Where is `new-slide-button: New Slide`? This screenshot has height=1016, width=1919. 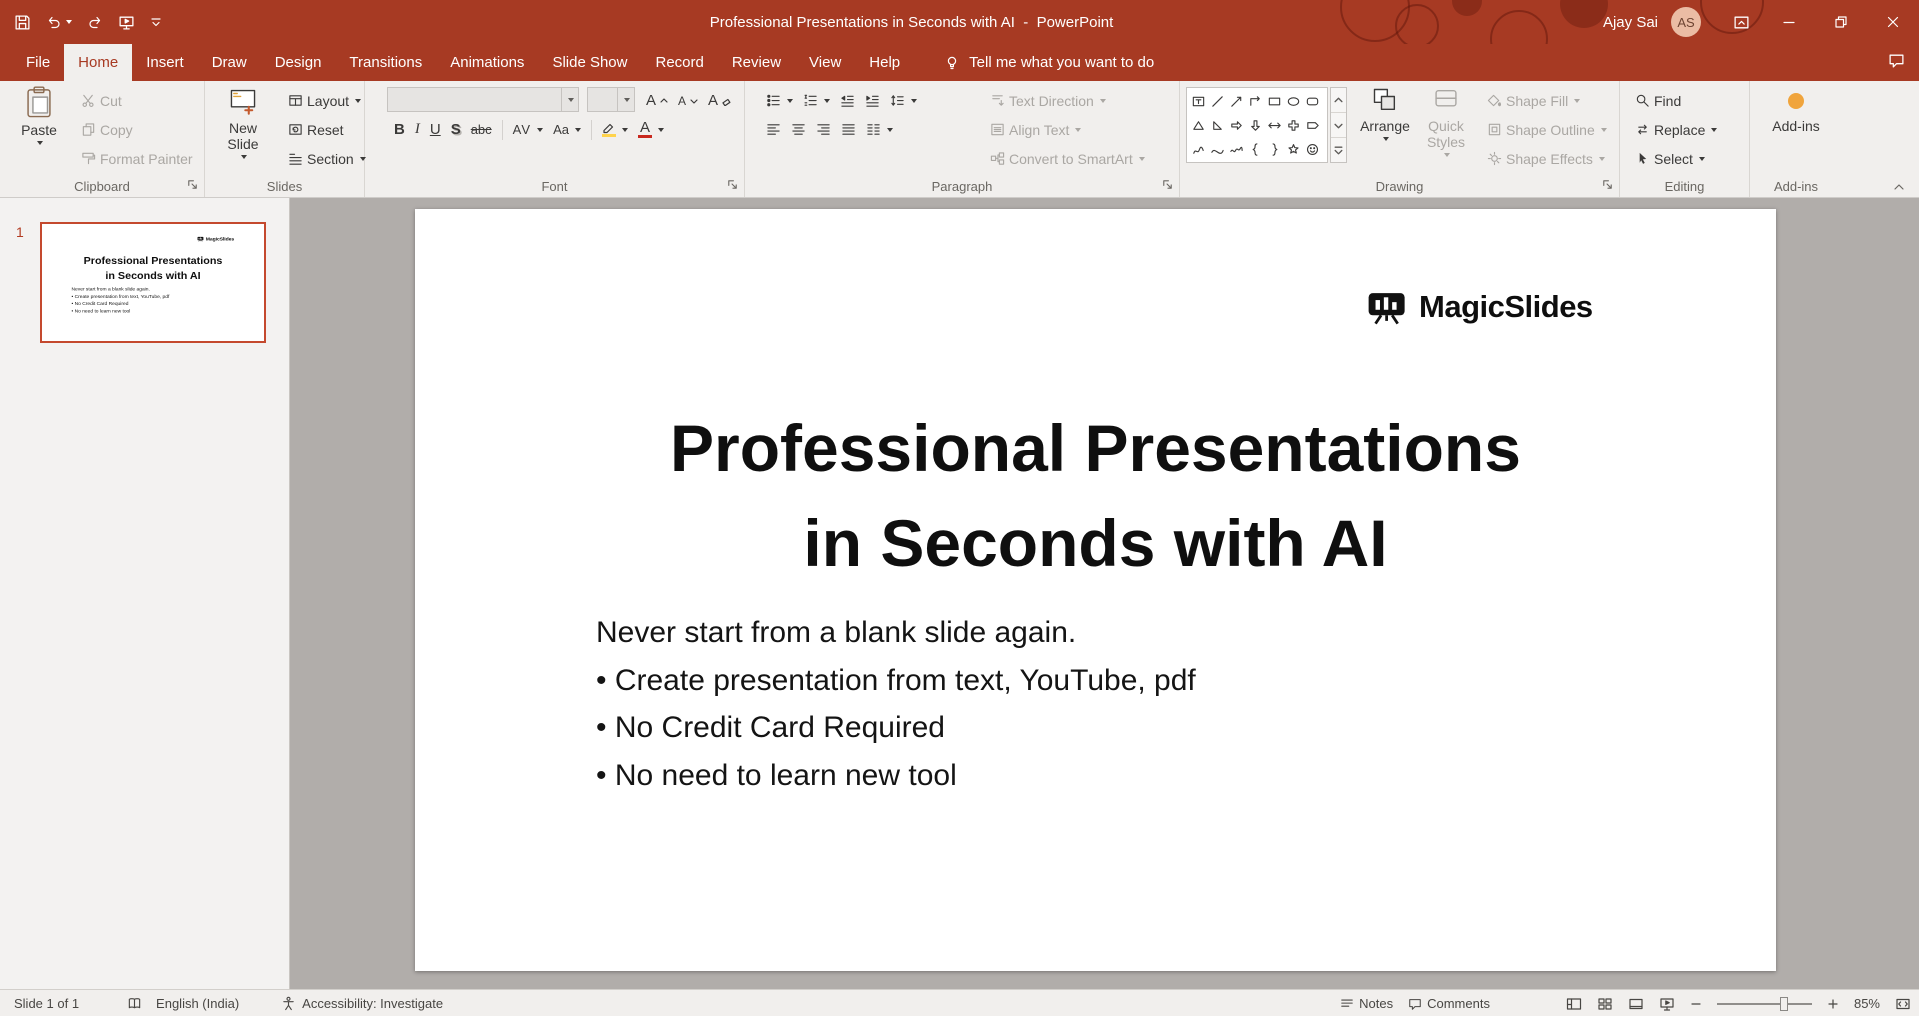 new-slide-button: New Slide is located at coordinates (243, 122).